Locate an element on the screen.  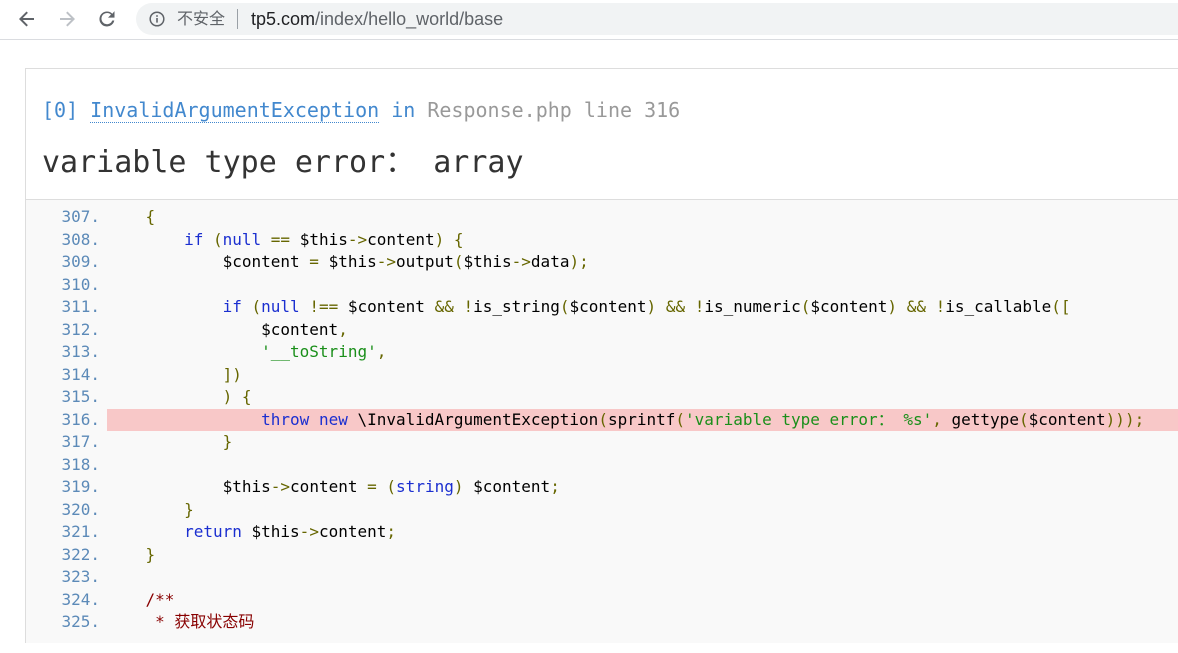
arrow-right-icon is located at coordinates (67, 19).